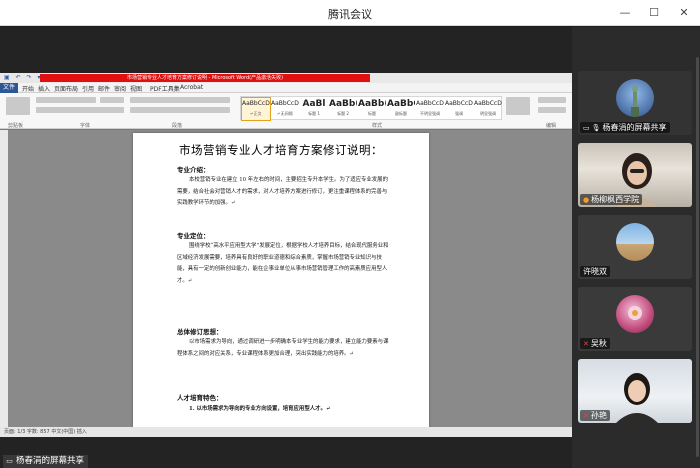 Image resolution: width=700 pixels, height=468 pixels. I want to click on section-body: 1. 以市场需求为导向的专业方向设置，培育应用型人才。↵, so click(260, 409).